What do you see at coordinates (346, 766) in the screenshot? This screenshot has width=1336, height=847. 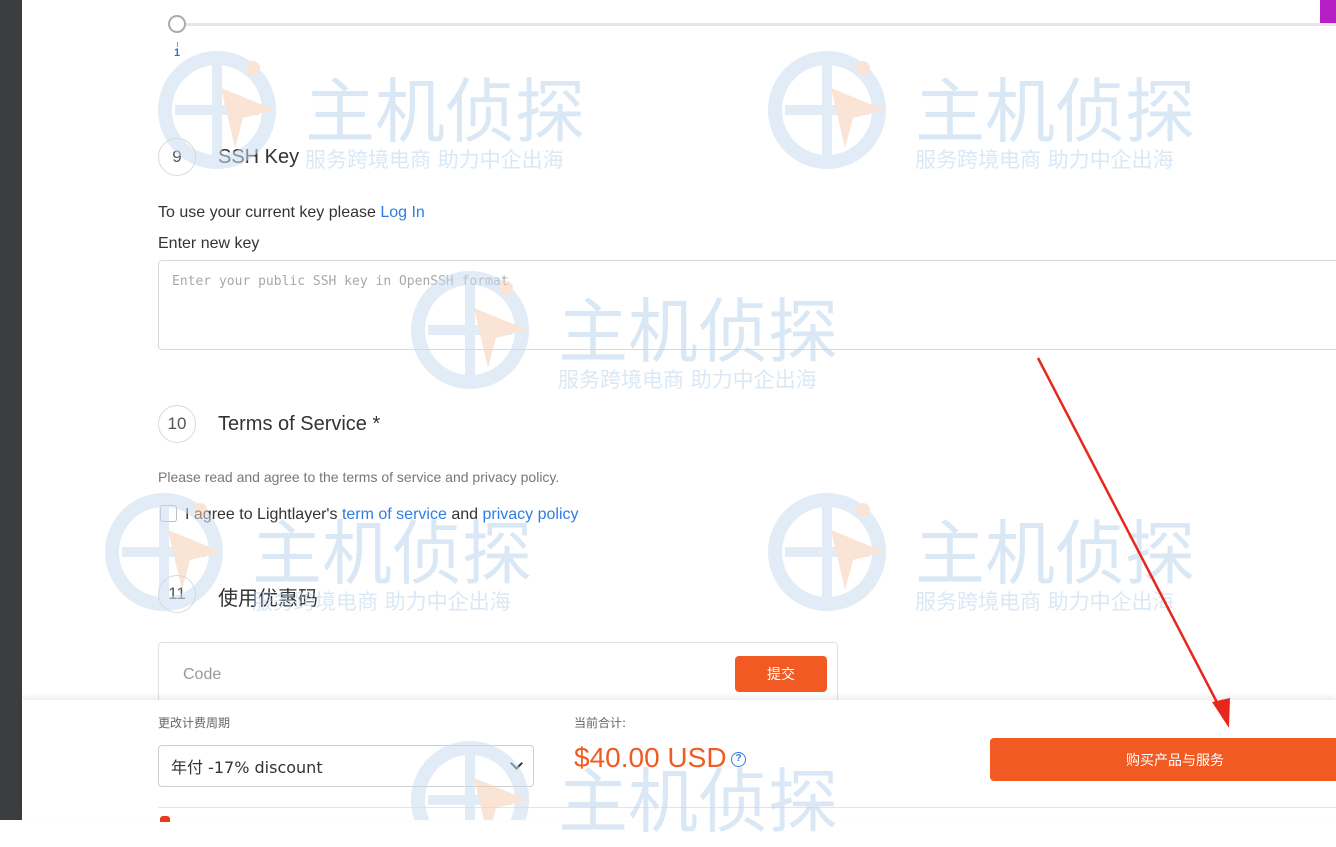 I see `billing-period-select: 年付 -17% discount` at bounding box center [346, 766].